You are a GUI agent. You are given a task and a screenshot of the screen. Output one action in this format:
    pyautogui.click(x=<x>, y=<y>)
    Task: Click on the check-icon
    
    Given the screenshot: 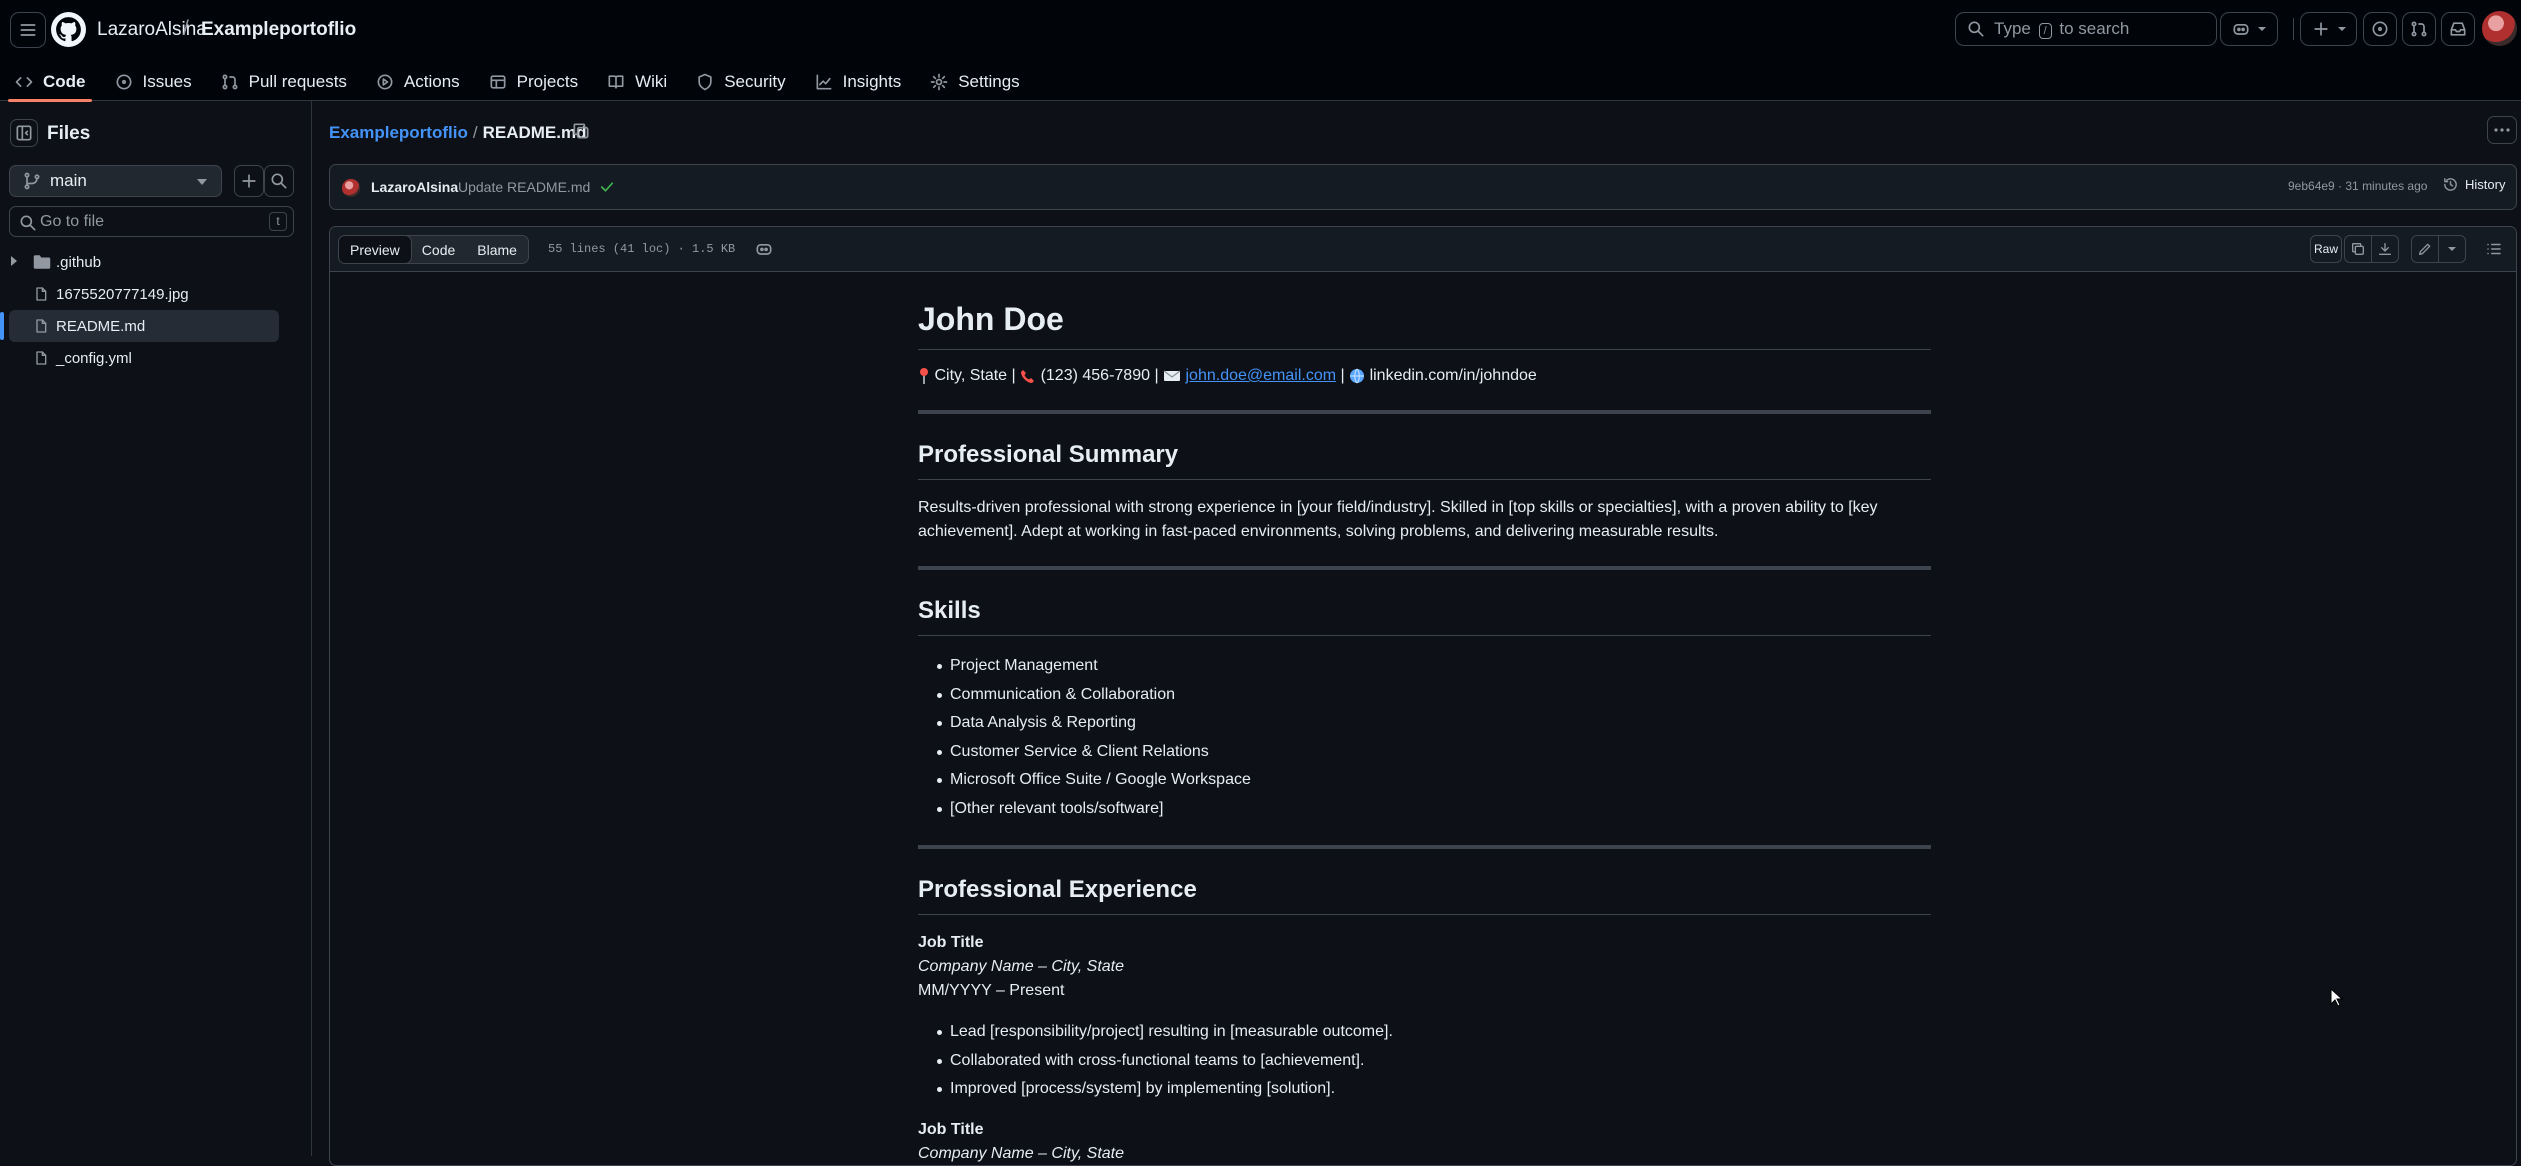 What is the action you would take?
    pyautogui.click(x=607, y=187)
    